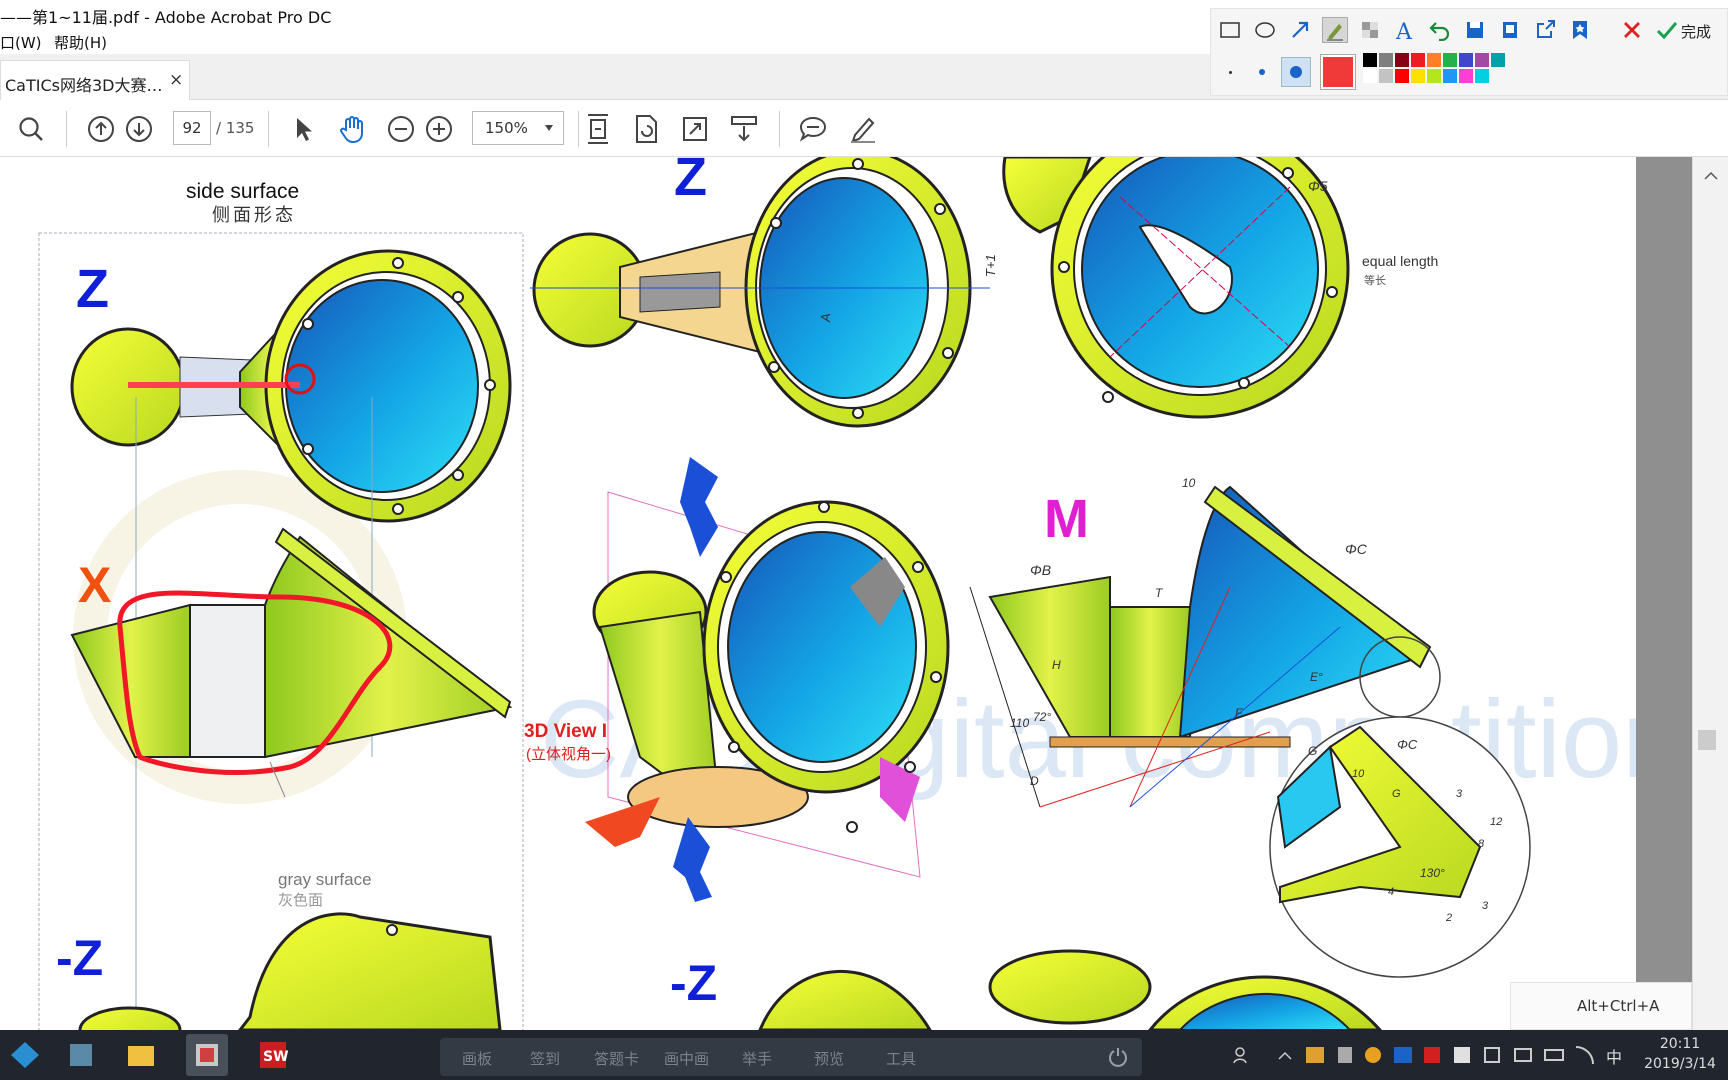 This screenshot has height=1080, width=1728. What do you see at coordinates (1242, 1055) in the screenshot?
I see `people-icon` at bounding box center [1242, 1055].